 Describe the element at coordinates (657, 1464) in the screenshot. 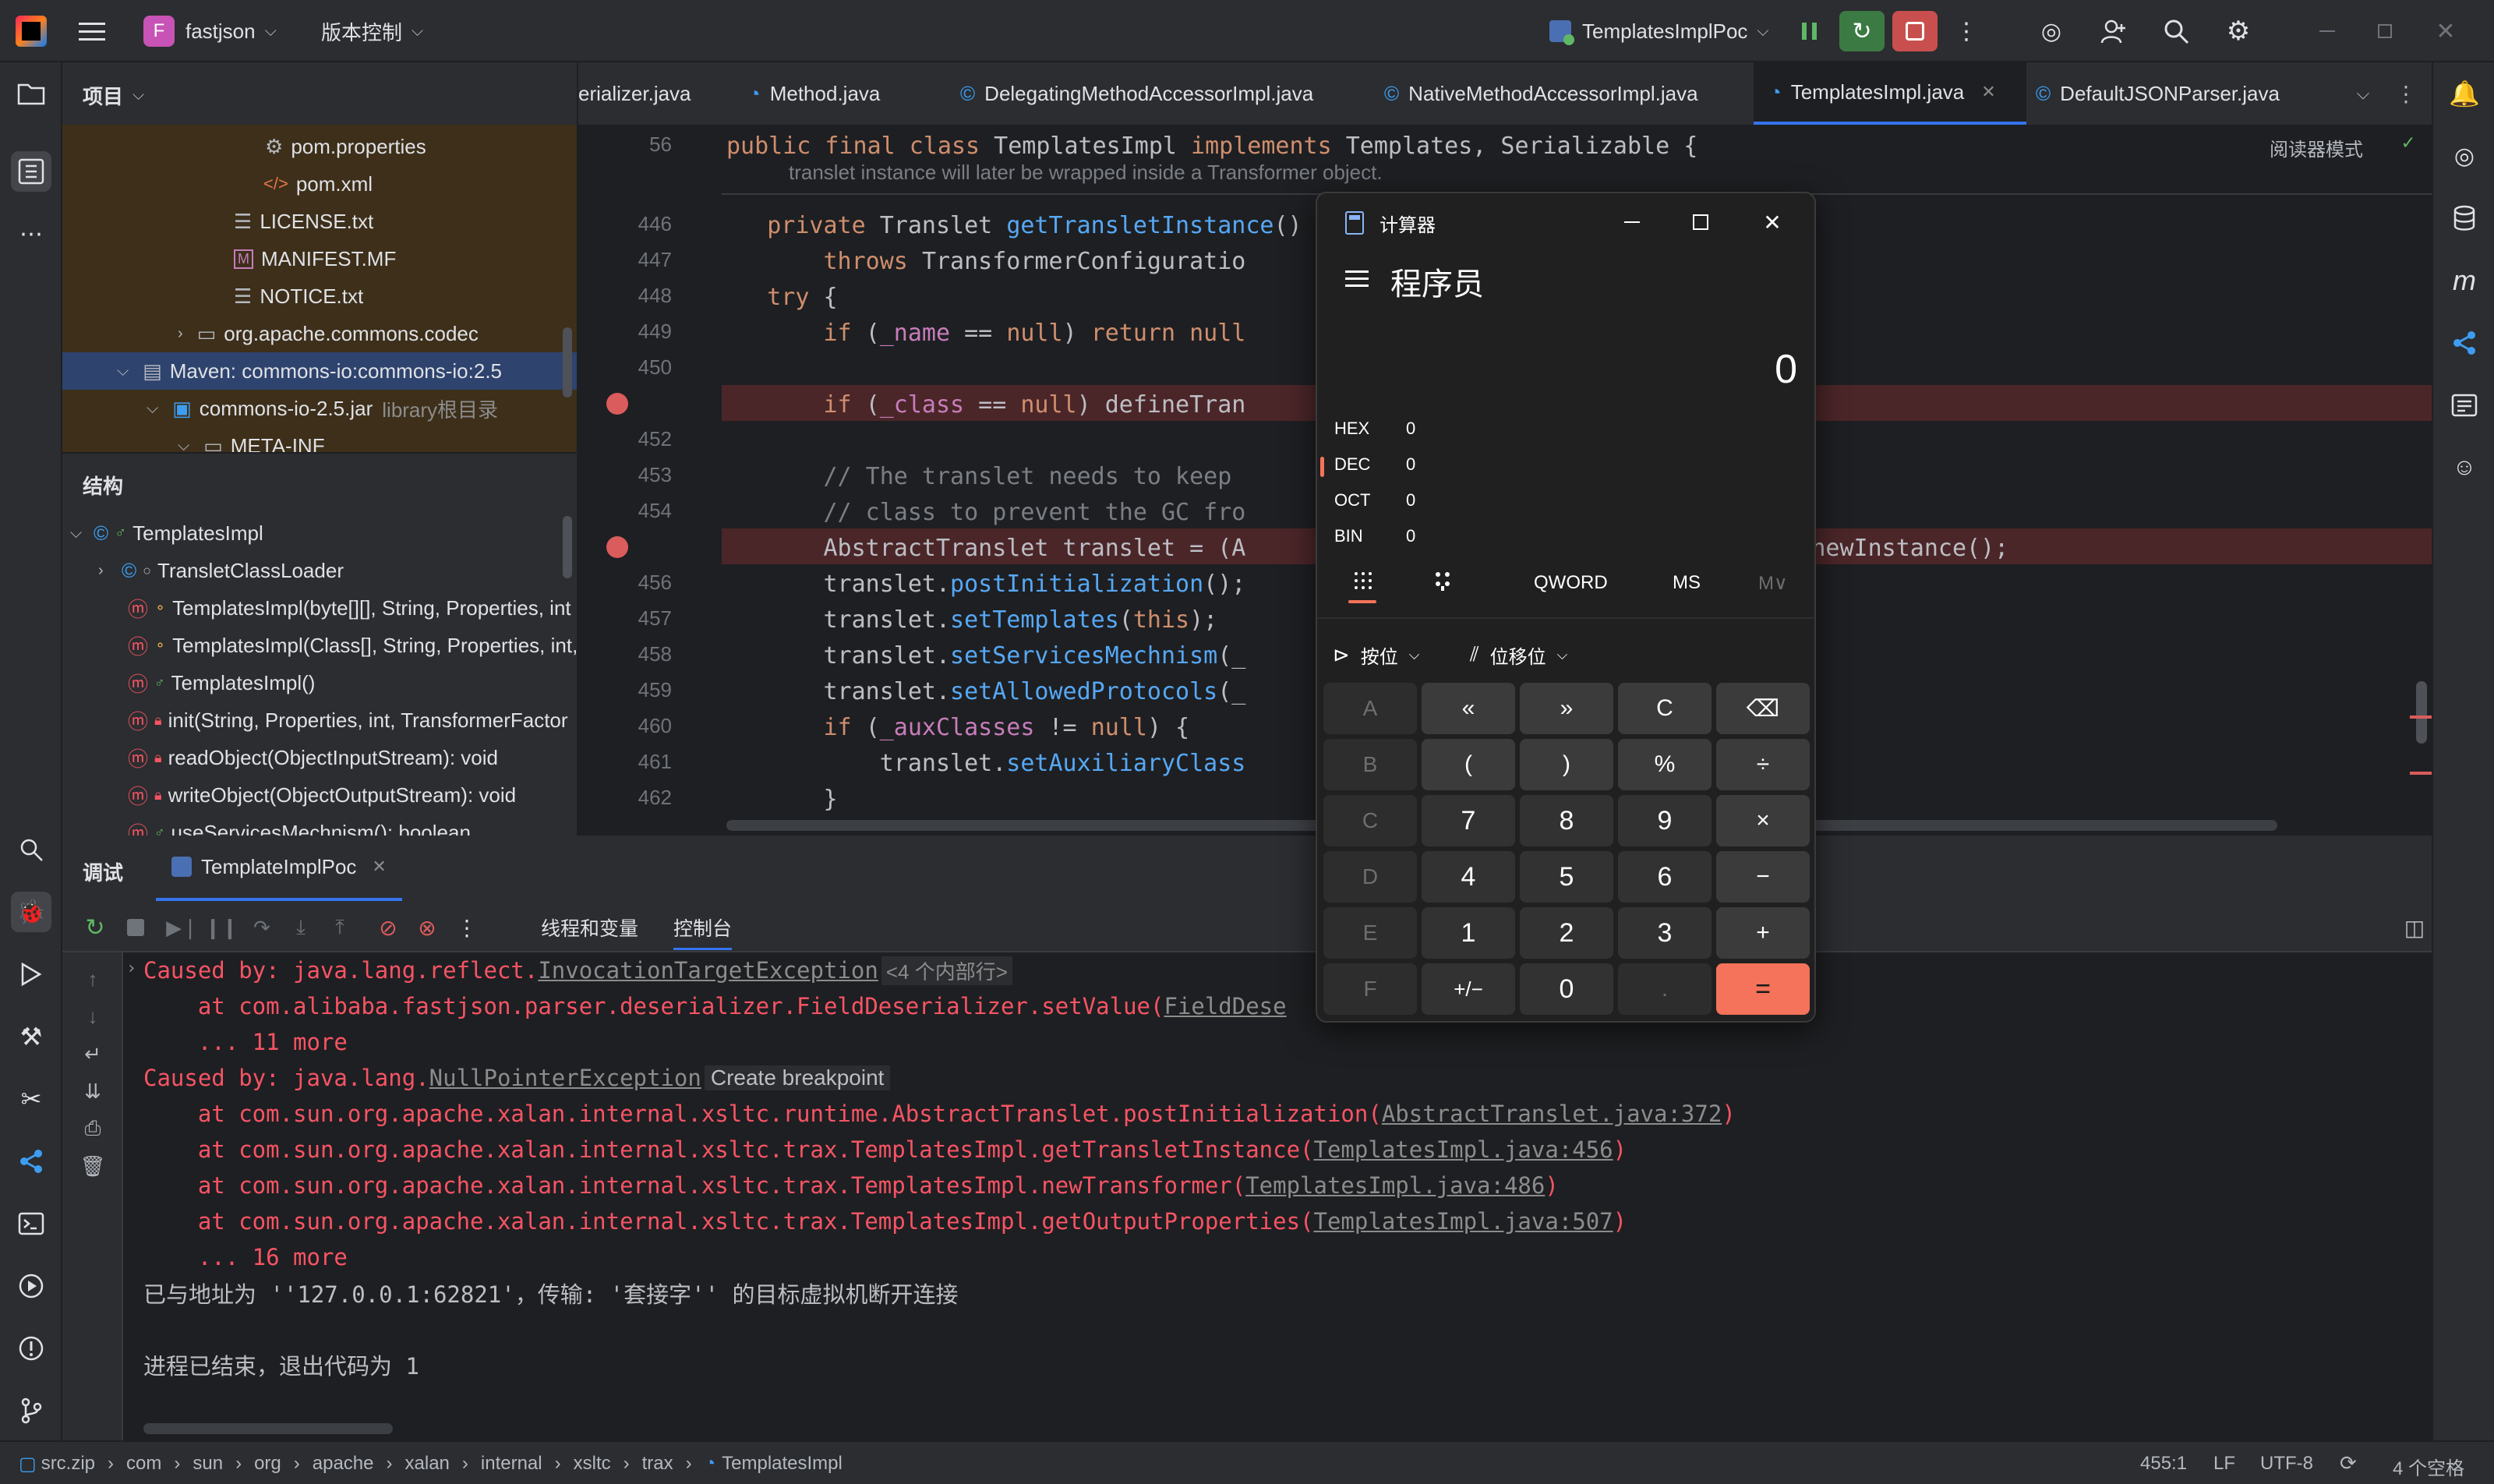

I see `breadcrumb-item: trax` at that location.